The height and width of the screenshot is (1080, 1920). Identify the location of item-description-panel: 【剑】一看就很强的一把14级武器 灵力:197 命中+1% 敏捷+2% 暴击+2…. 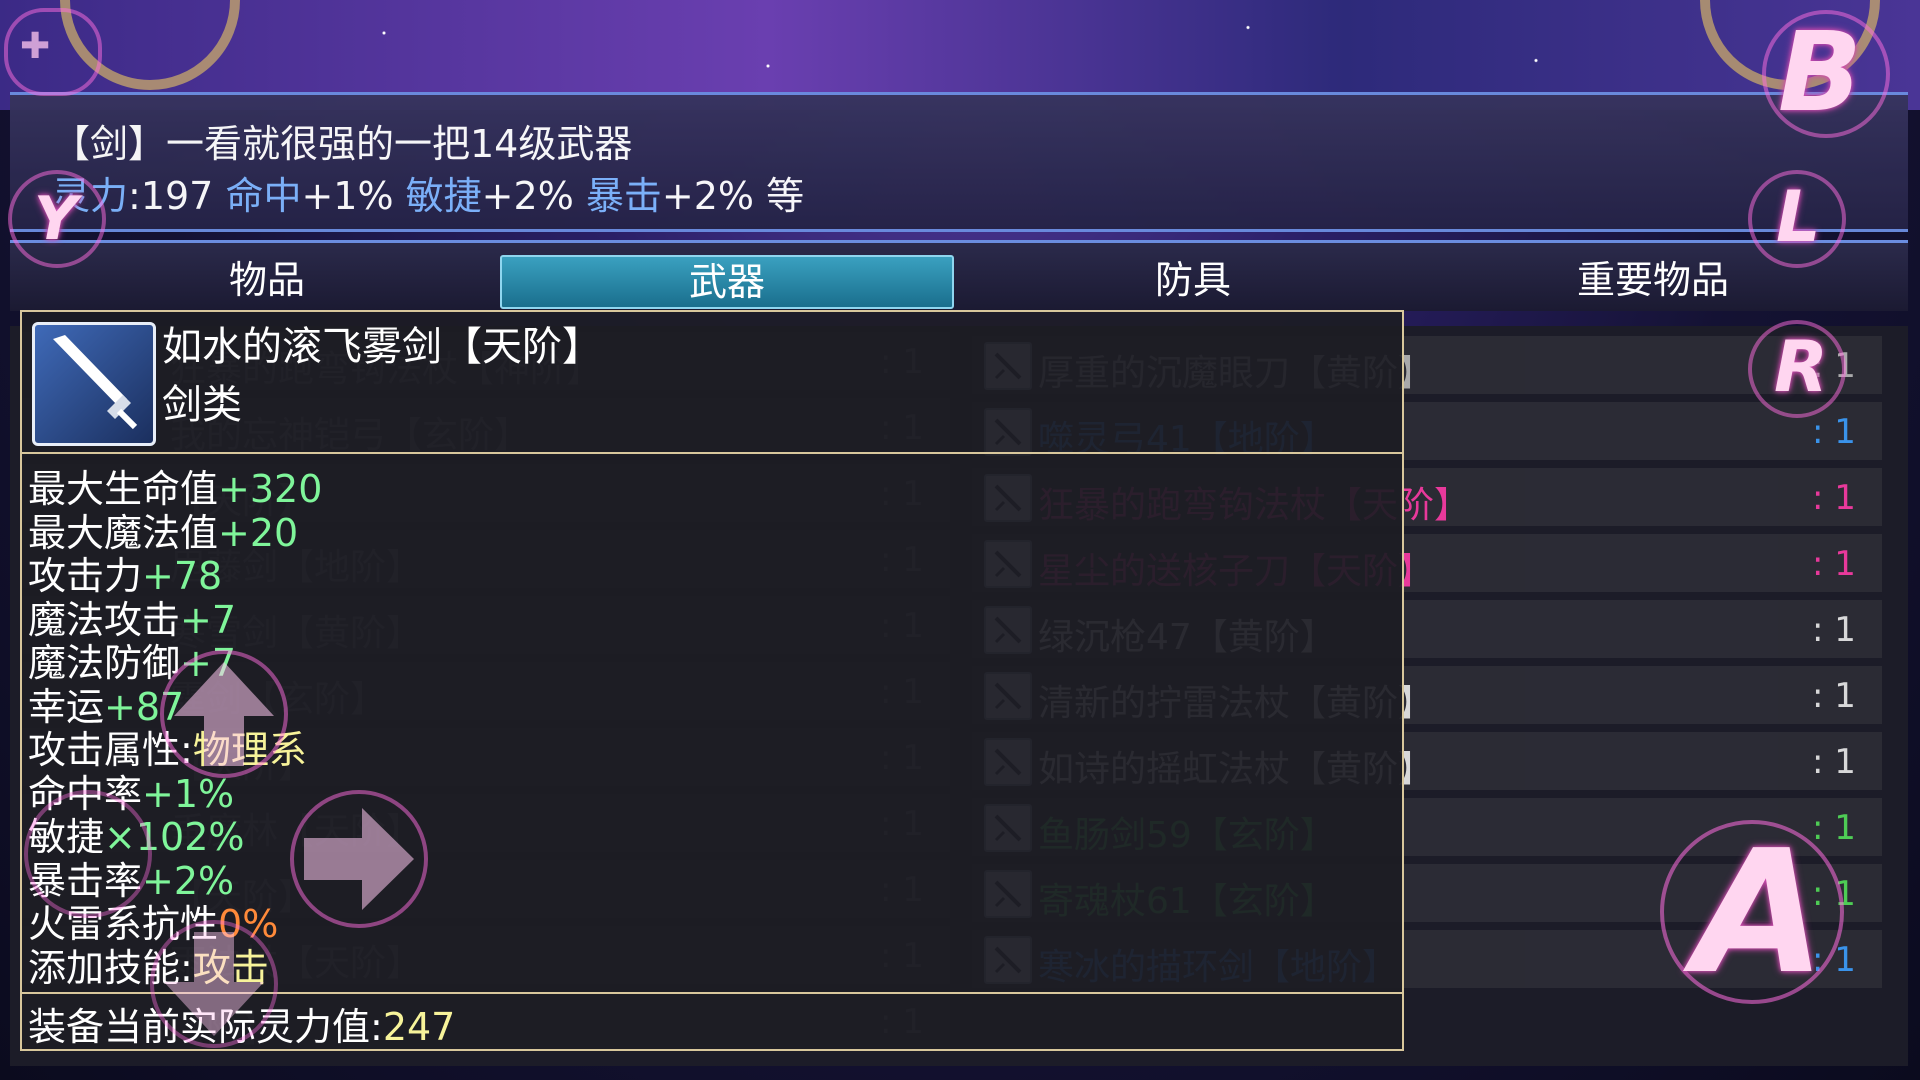
(959, 162).